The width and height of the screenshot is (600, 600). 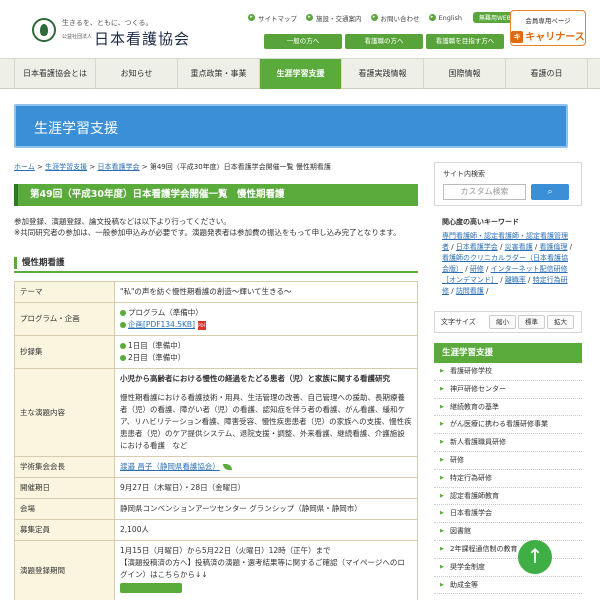 I want to click on table-row: テーマ "私"の声を紡ぐ慢性期看護の創造～輝いて生きる～, so click(x=216, y=292).